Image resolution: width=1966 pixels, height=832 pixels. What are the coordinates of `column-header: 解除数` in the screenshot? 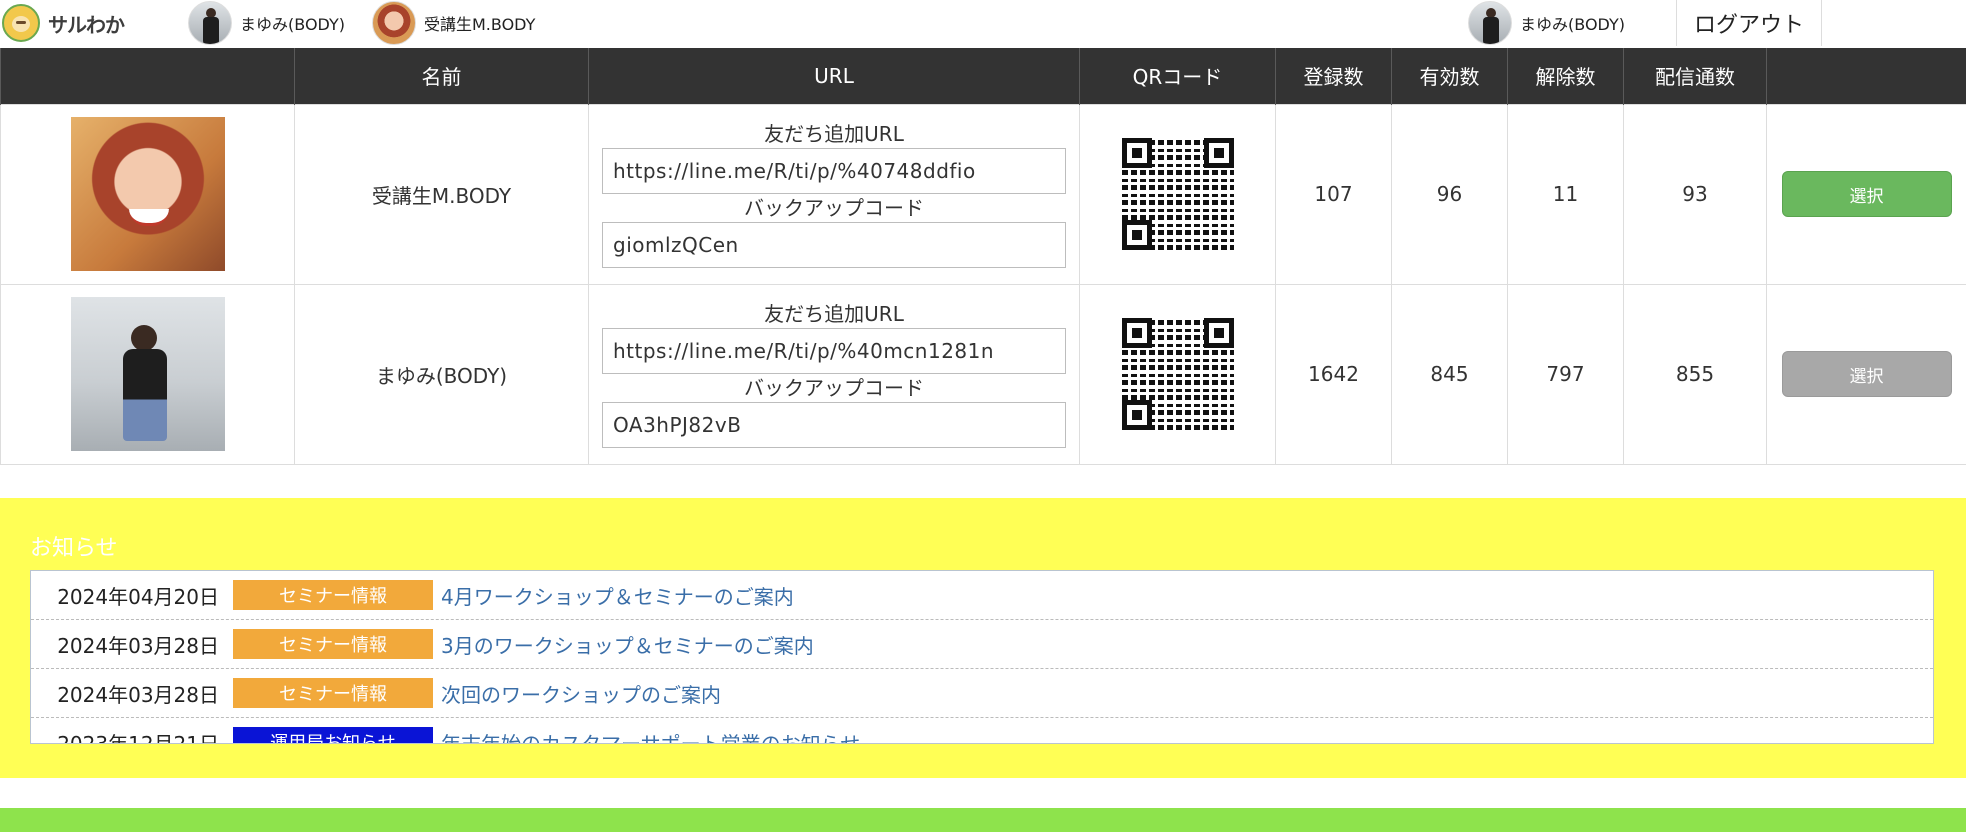 It's located at (1565, 76).